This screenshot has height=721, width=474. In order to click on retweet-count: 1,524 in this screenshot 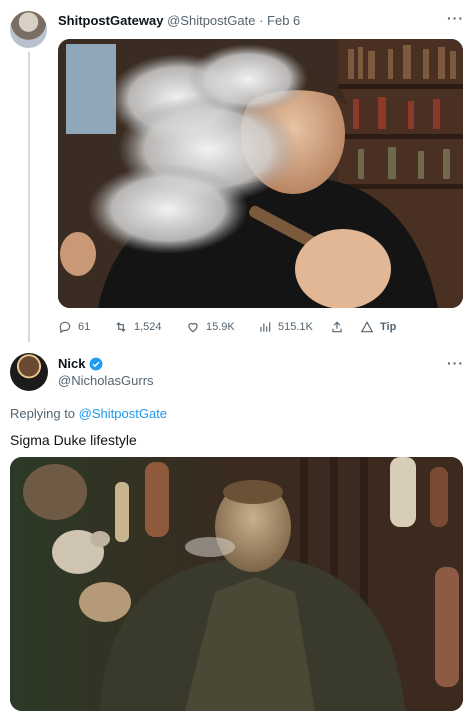, I will do `click(148, 327)`.